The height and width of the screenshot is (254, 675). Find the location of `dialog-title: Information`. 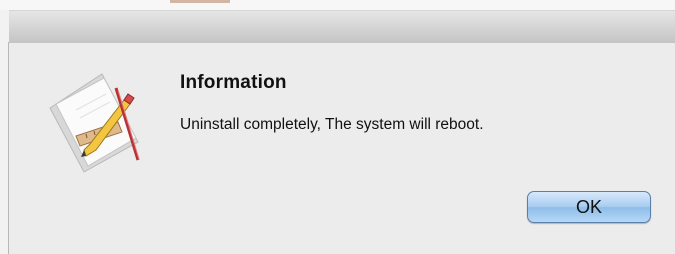

dialog-title: Information is located at coordinates (233, 82).